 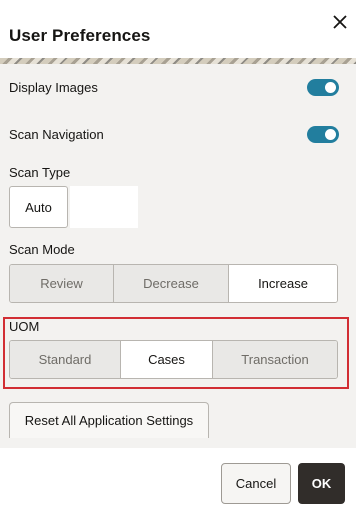 What do you see at coordinates (321, 483) in the screenshot?
I see `ok-button: OK` at bounding box center [321, 483].